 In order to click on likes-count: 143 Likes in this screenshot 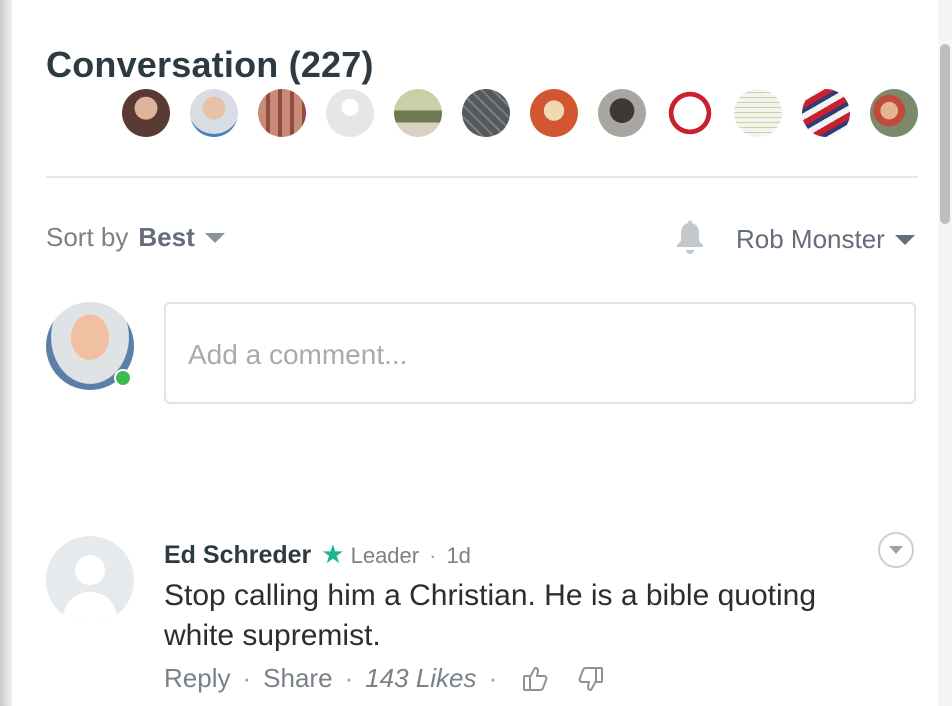, I will do `click(420, 678)`.